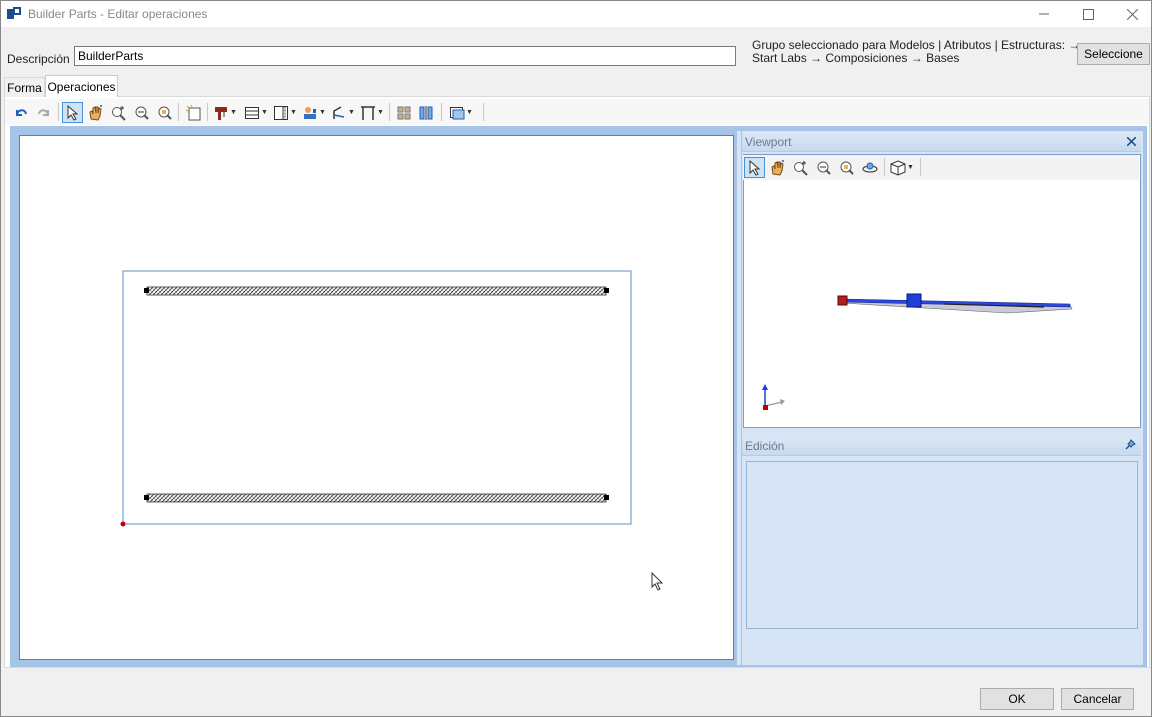 The height and width of the screenshot is (717, 1152). Describe the element at coordinates (405, 56) in the screenshot. I see `description-input` at that location.